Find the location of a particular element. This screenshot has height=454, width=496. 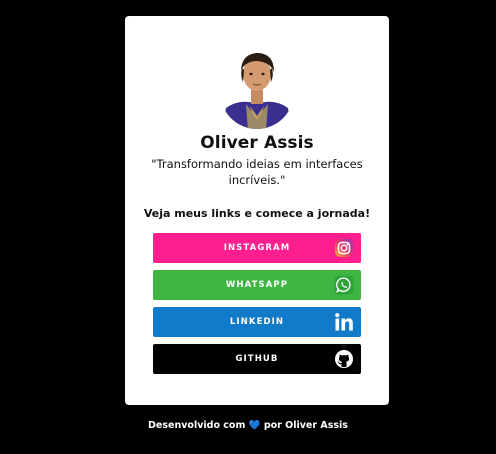

linkedin-icon is located at coordinates (344, 322).